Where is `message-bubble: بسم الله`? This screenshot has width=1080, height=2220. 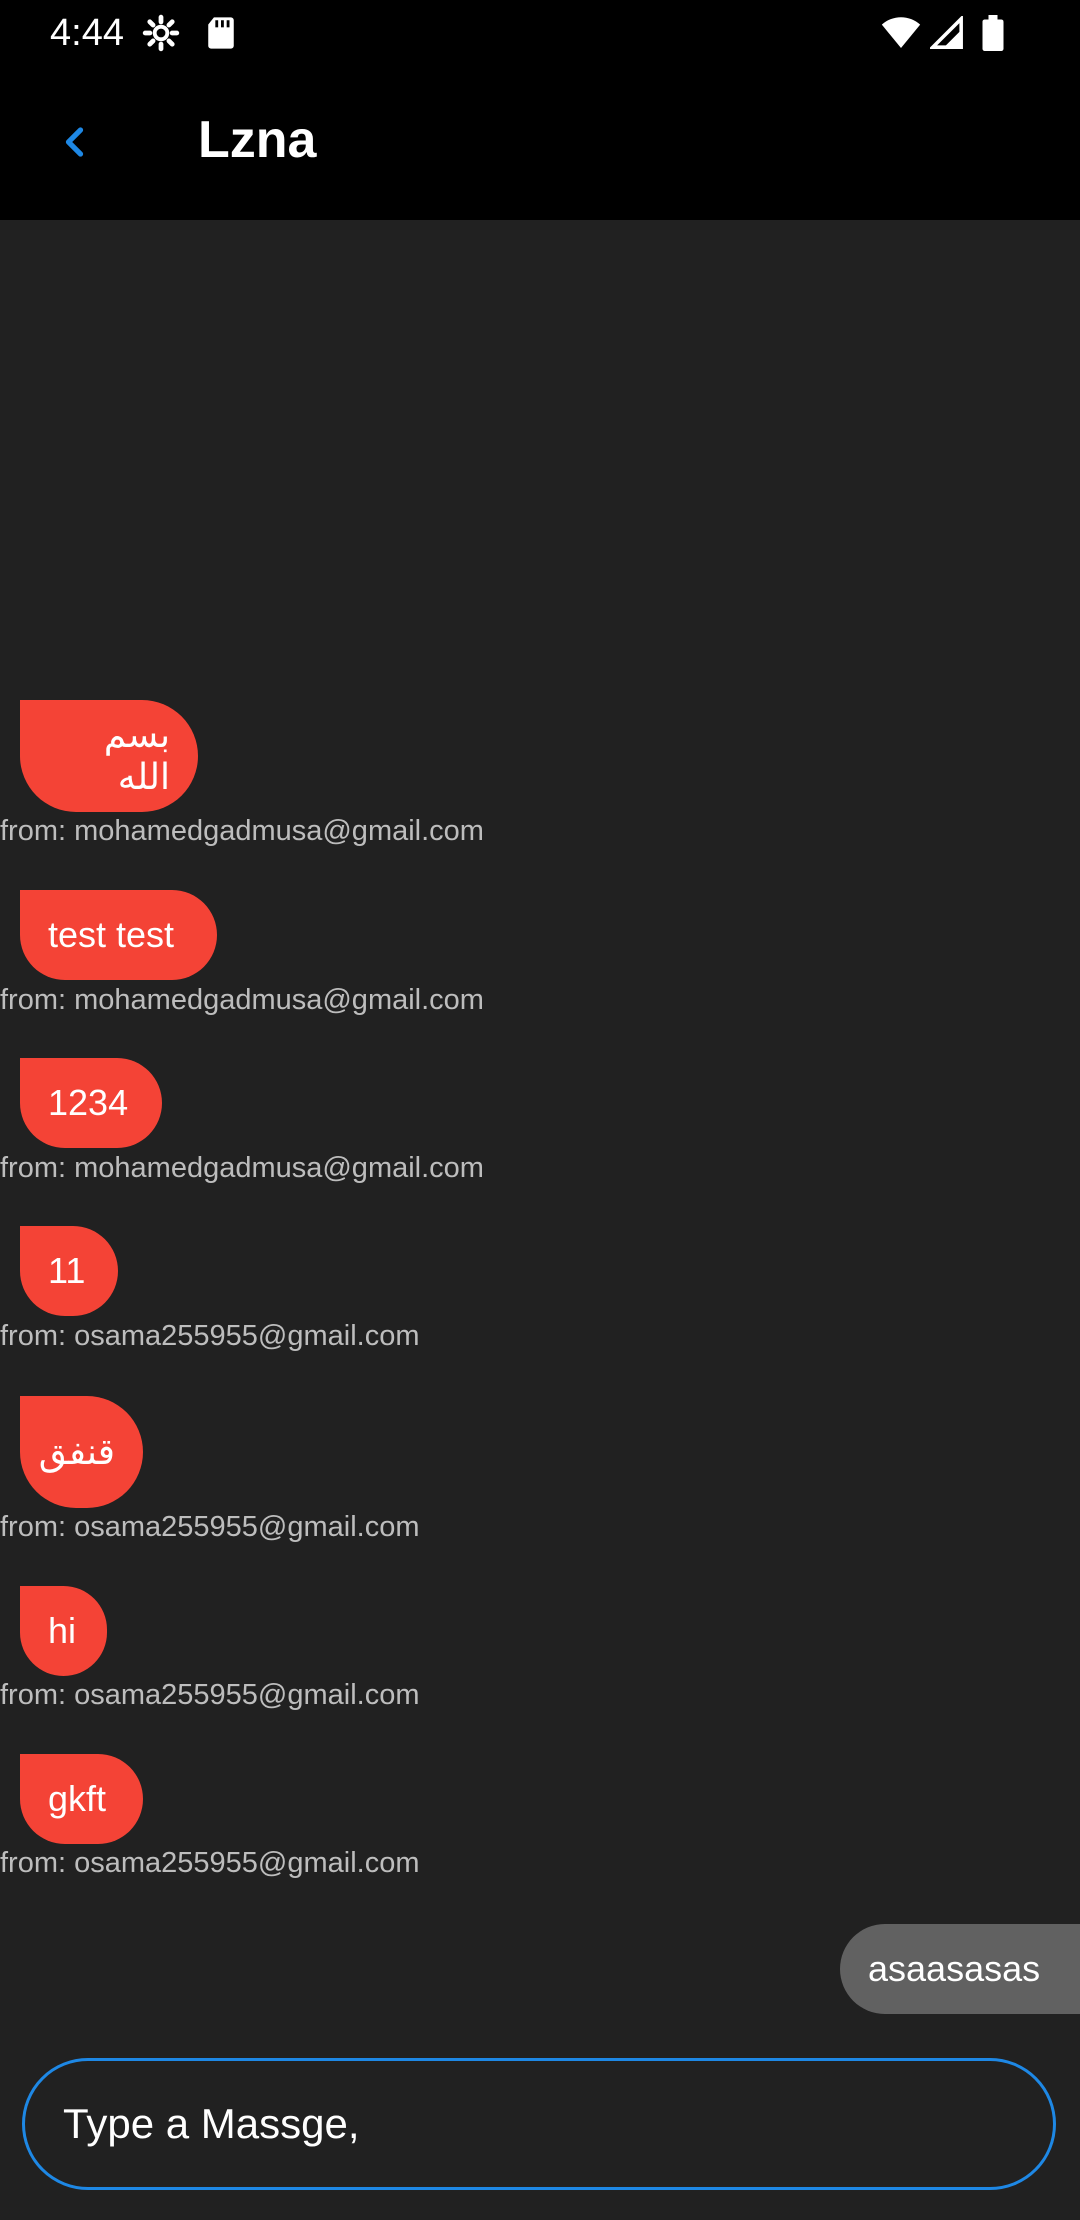
message-bubble: بسم الله is located at coordinates (109, 756).